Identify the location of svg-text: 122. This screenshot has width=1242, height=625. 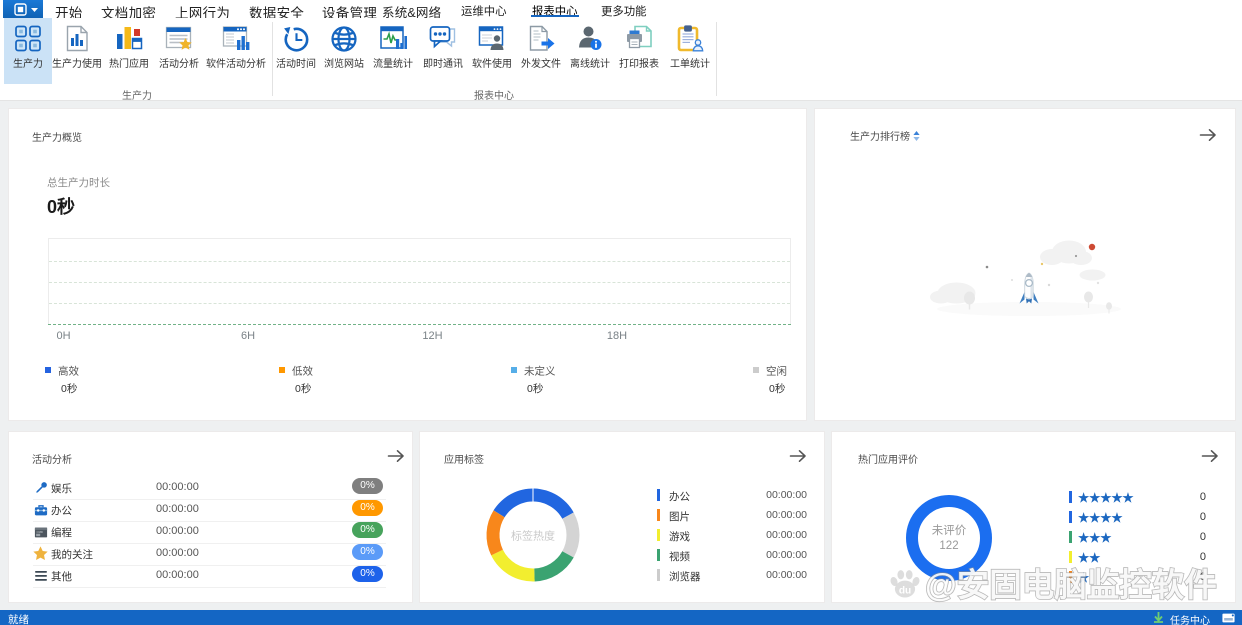
(948, 546).